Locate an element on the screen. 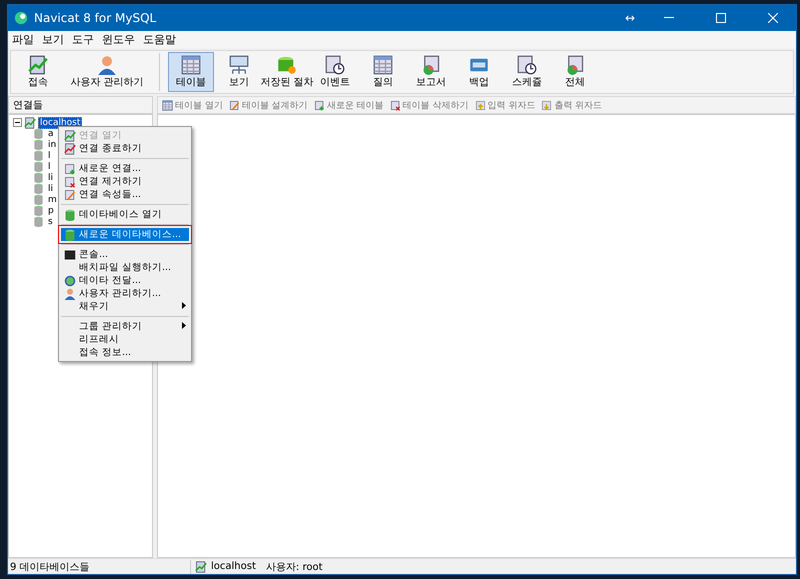 This screenshot has height=579, width=800. menu-item: 채우기 is located at coordinates (125, 306).